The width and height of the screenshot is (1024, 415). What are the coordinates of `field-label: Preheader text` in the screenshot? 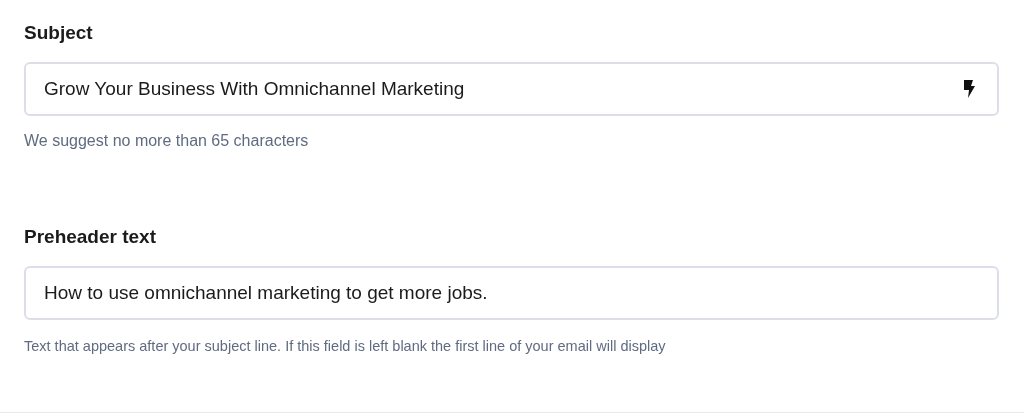 It's located at (90, 237).